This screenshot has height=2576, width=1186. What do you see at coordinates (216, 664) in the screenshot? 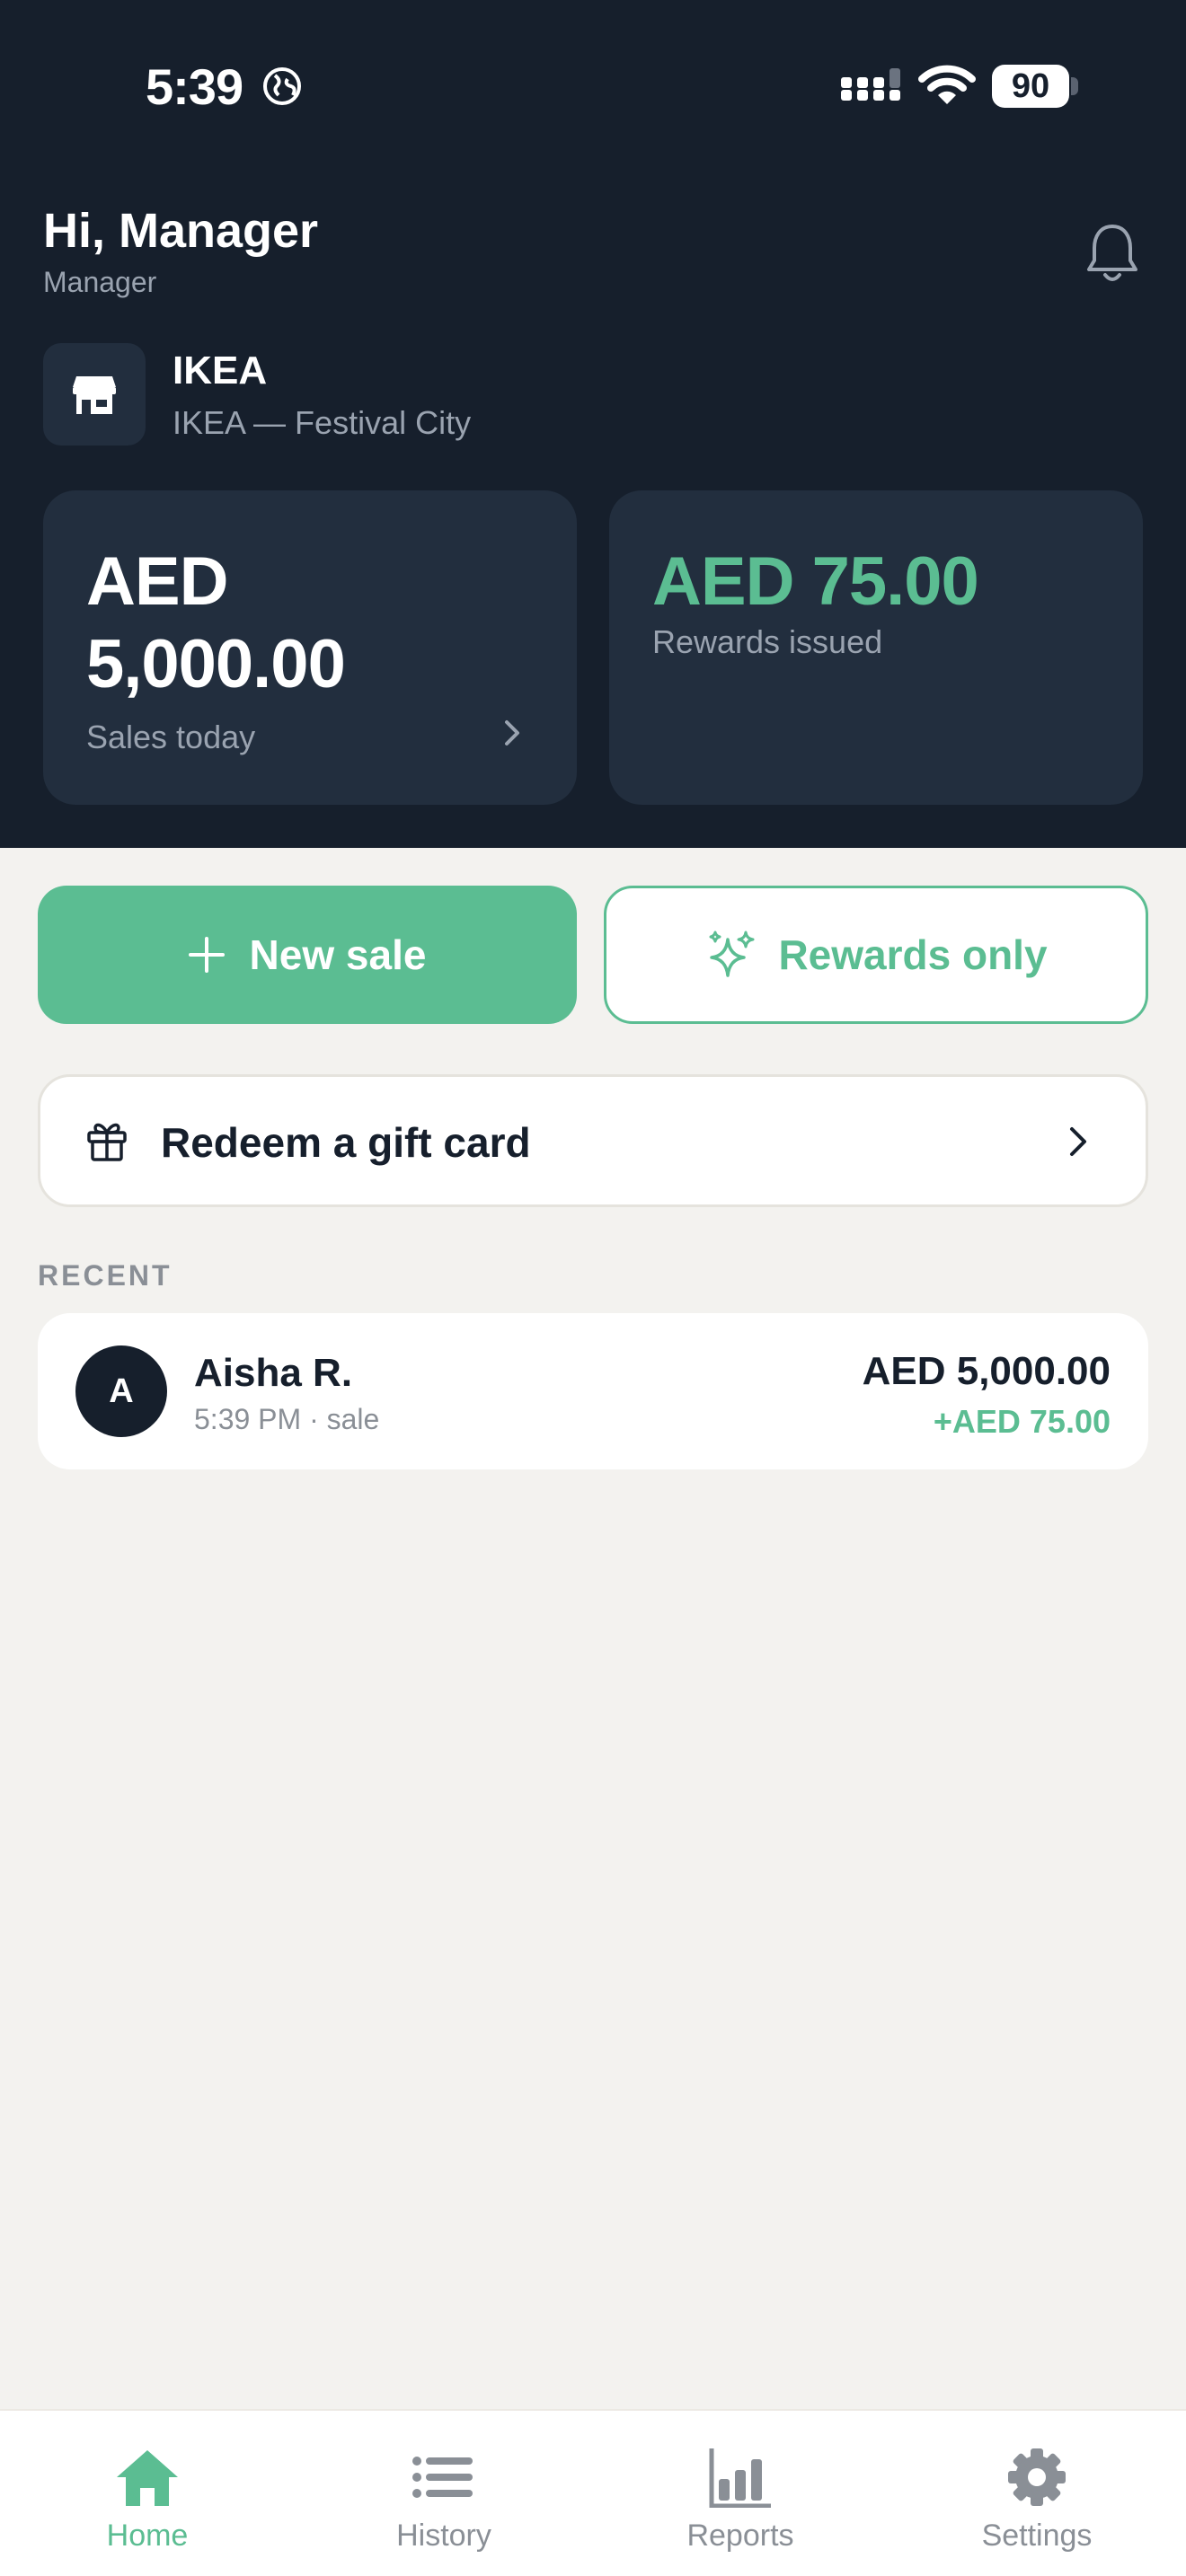
I see `sales-value: 5,000.00` at bounding box center [216, 664].